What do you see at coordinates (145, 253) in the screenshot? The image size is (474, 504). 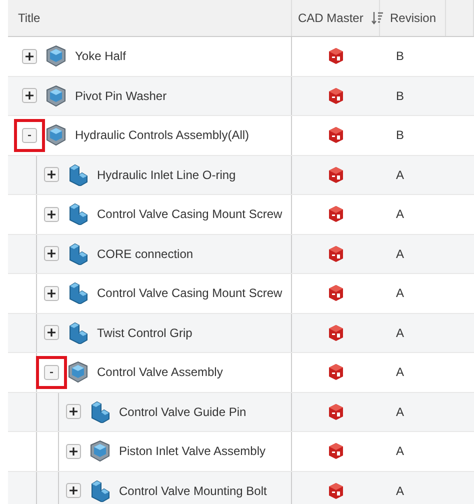 I see `item-title: CORE connection` at bounding box center [145, 253].